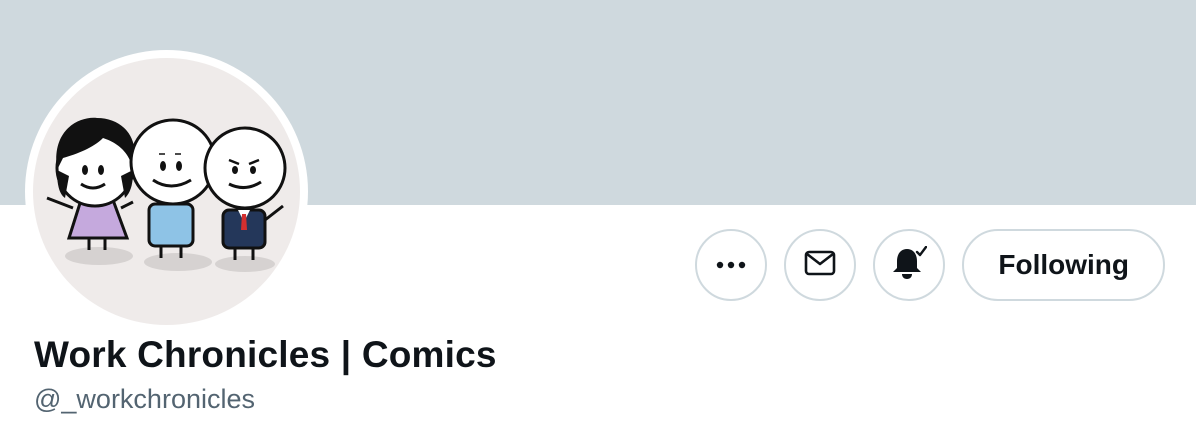 The image size is (1196, 434). Describe the element at coordinates (144, 399) in the screenshot. I see `profile-handle: @_workchronicles` at that location.